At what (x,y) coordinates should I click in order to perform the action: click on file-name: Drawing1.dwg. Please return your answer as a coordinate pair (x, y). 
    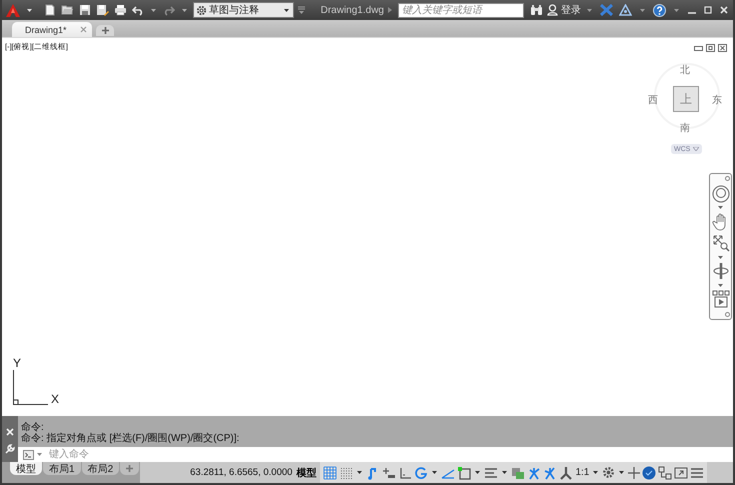
    Looking at the image, I should click on (352, 10).